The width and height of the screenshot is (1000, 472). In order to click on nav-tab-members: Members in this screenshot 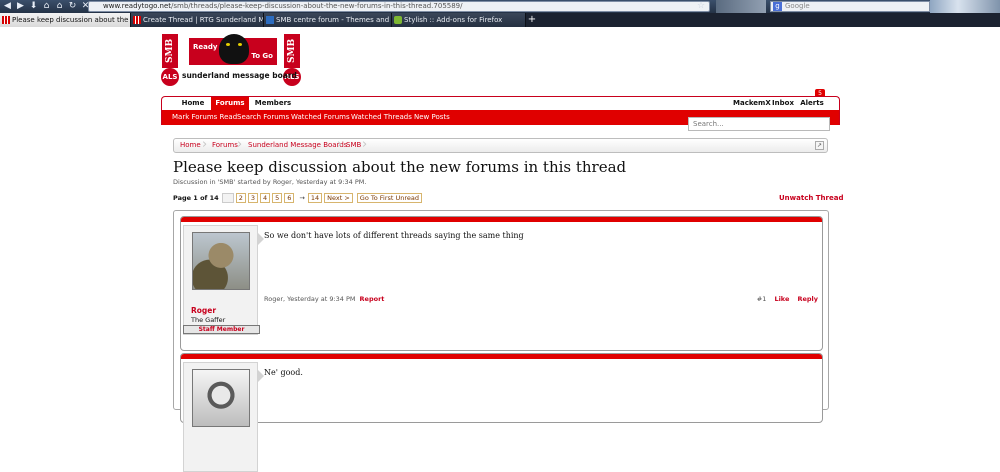, I will do `click(273, 103)`.